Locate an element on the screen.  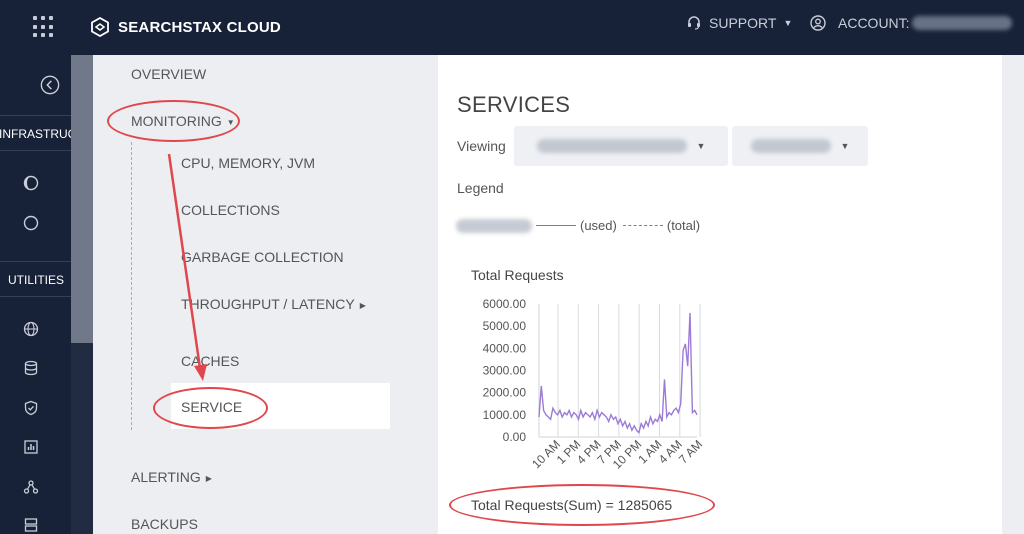
caret-down-icon: ▼ is located at coordinates (230, 122).